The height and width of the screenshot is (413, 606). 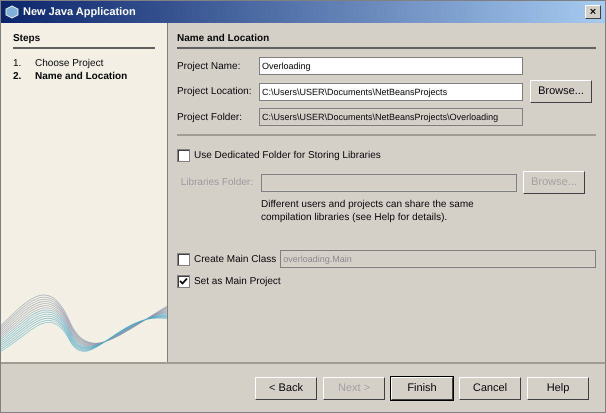 I want to click on dialog-button: Help, so click(x=558, y=388).